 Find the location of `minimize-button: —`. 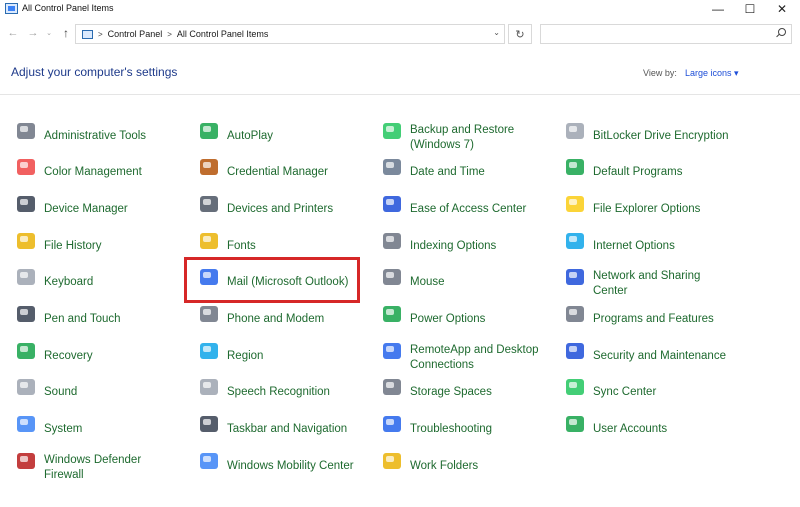

minimize-button: — is located at coordinates (718, 9).